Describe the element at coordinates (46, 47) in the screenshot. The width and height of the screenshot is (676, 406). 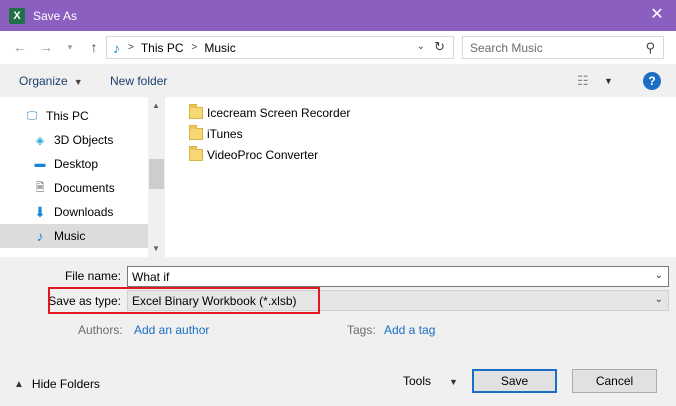
I see `forward-arrow-icon: →` at that location.